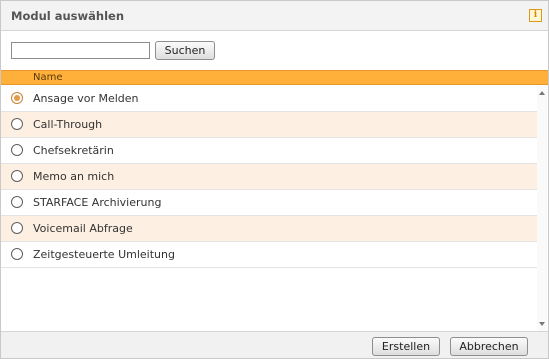  What do you see at coordinates (542, 208) in the screenshot?
I see `list-scrollbar` at bounding box center [542, 208].